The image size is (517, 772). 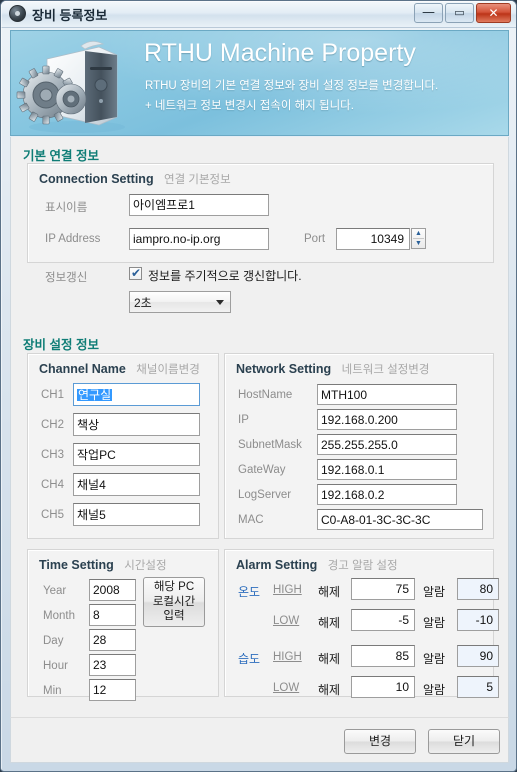 I want to click on label-hour: Hour, so click(x=55, y=666).